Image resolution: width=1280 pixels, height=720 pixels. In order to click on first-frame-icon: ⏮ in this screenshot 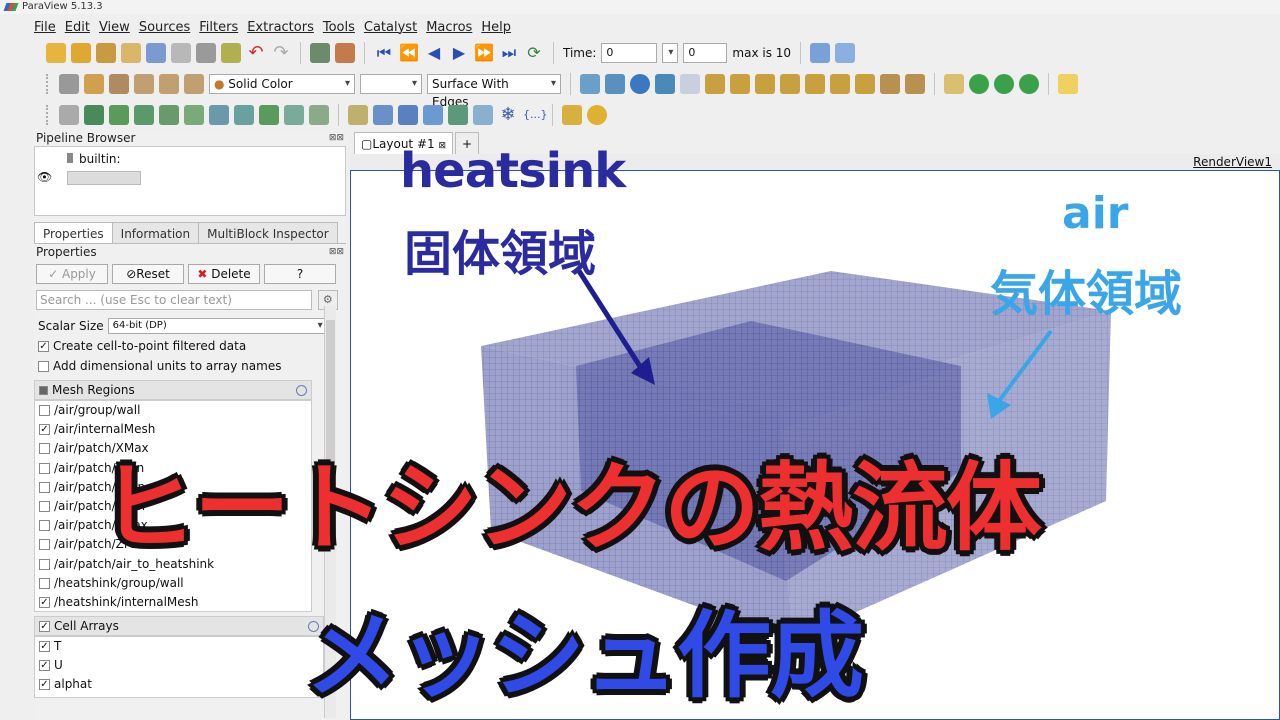, I will do `click(384, 53)`.